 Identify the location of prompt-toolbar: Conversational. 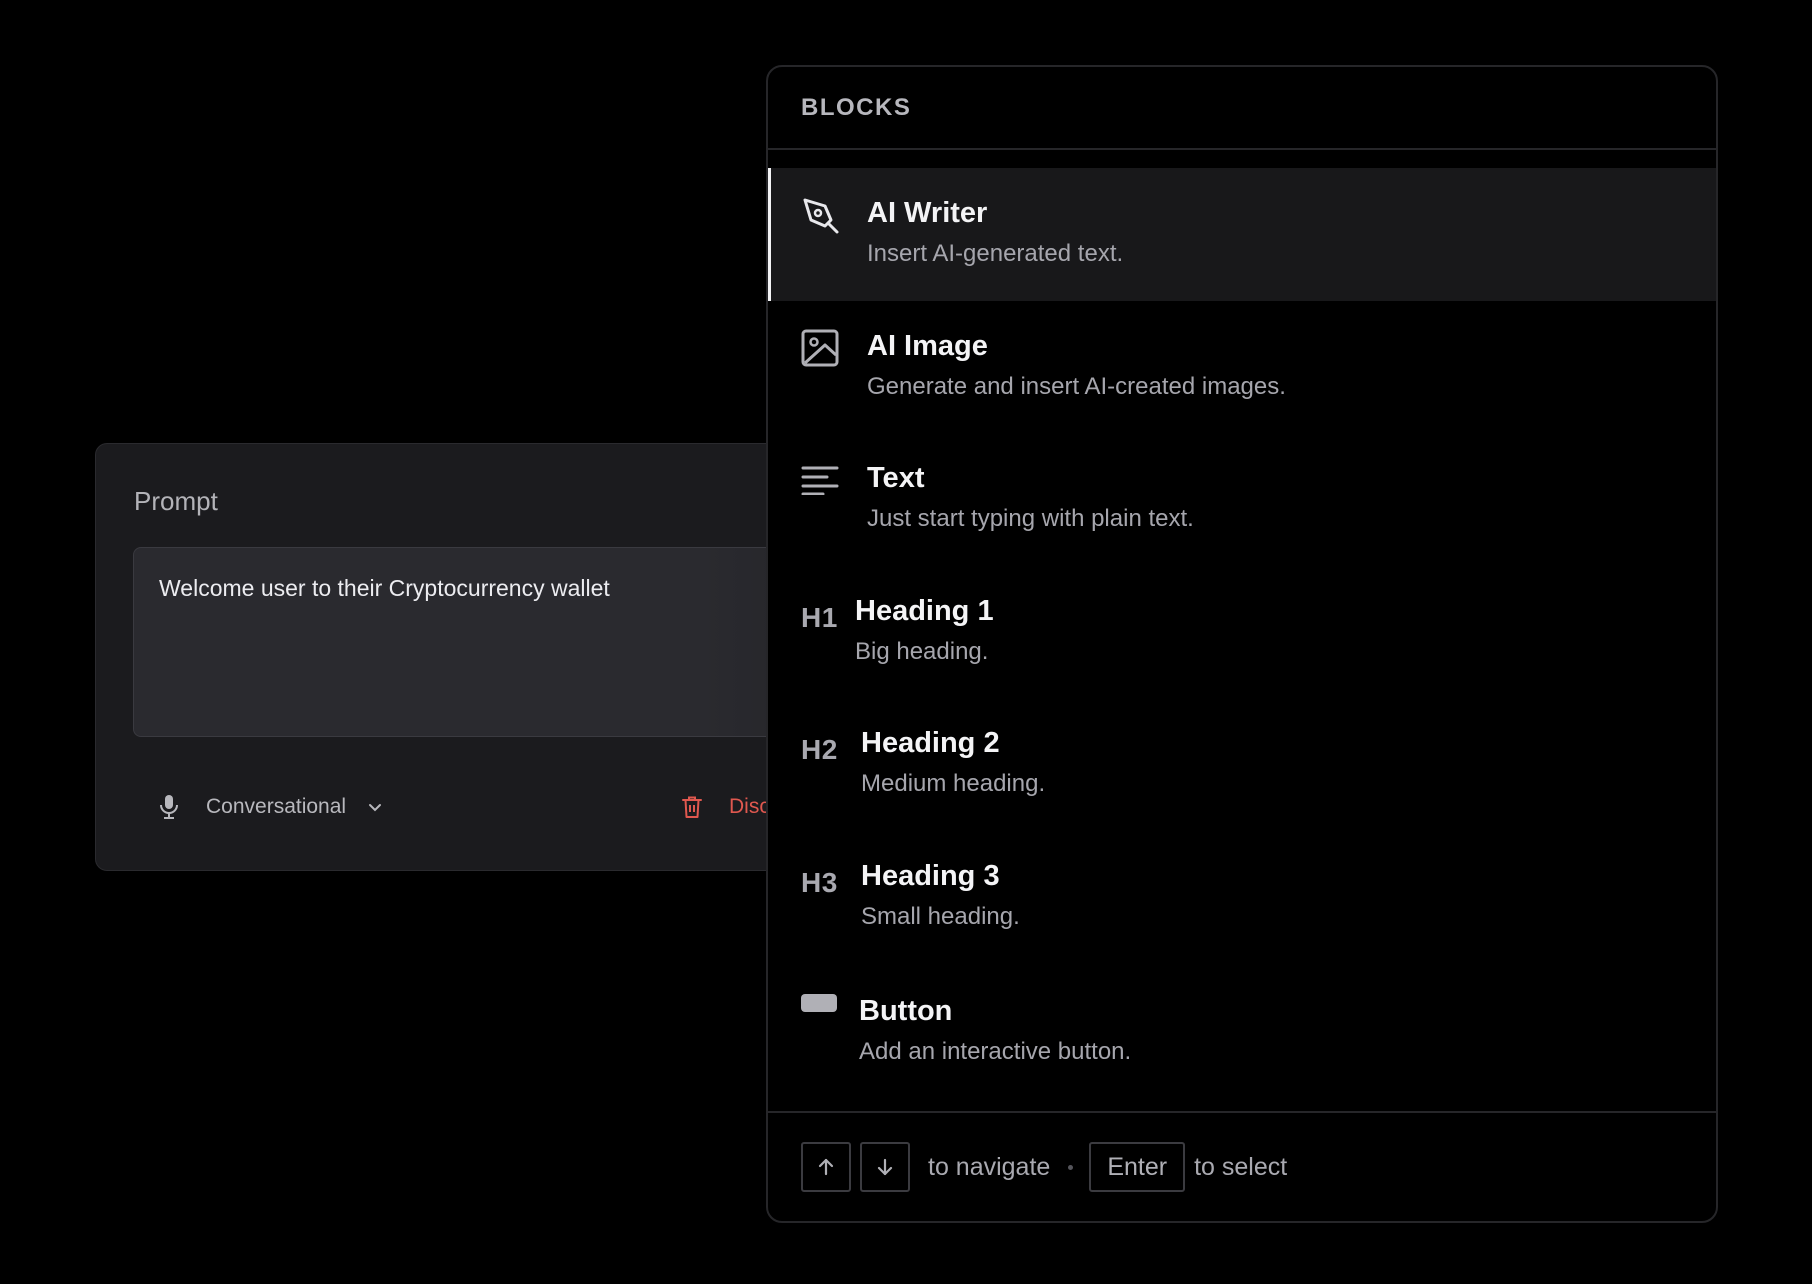
(270, 807).